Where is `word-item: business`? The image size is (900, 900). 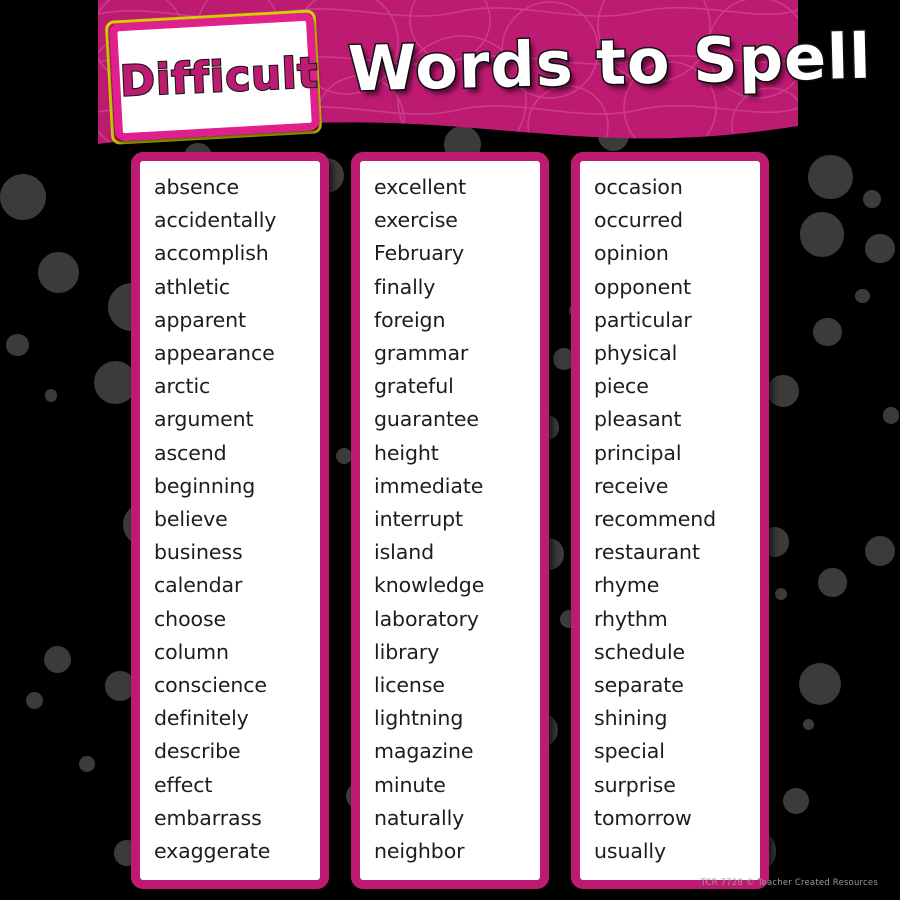 word-item: business is located at coordinates (198, 552).